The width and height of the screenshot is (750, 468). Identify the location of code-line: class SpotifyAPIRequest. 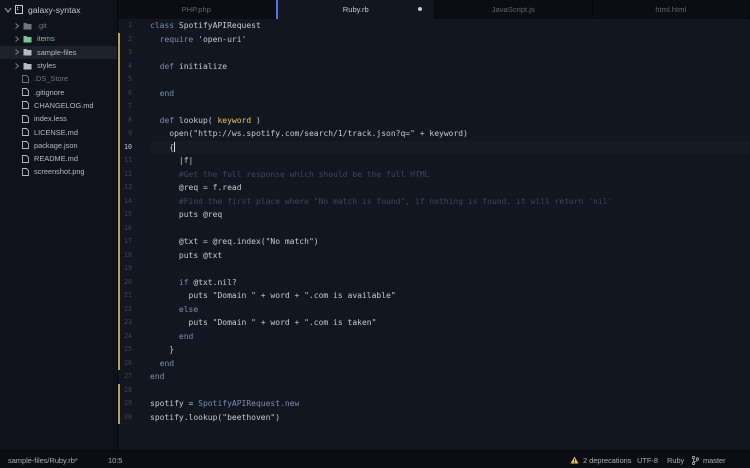
(450, 26).